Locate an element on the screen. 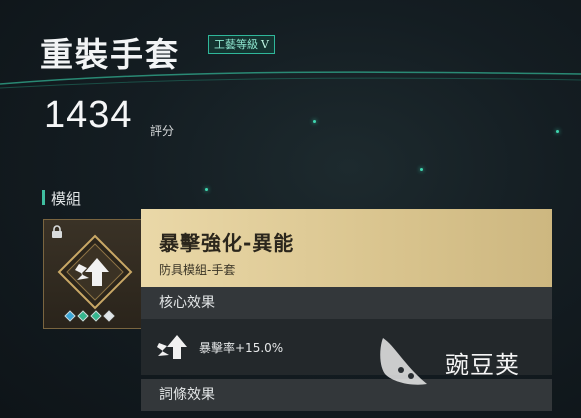  craft-level-badge: 工藝等級 V is located at coordinates (241, 44).